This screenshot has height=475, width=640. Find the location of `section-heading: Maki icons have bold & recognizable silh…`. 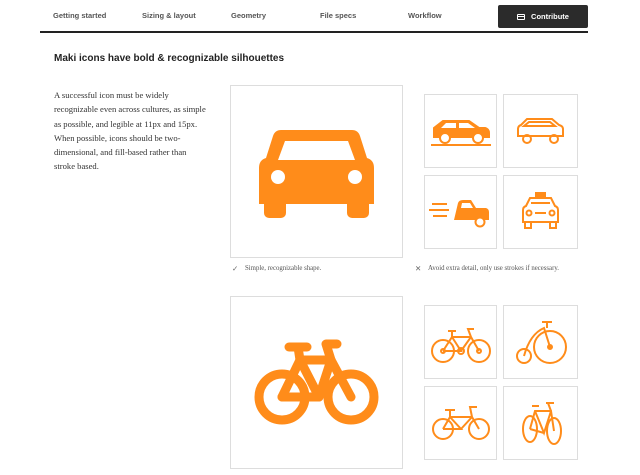

section-heading: Maki icons have bold & recognizable silh… is located at coordinates (169, 58).